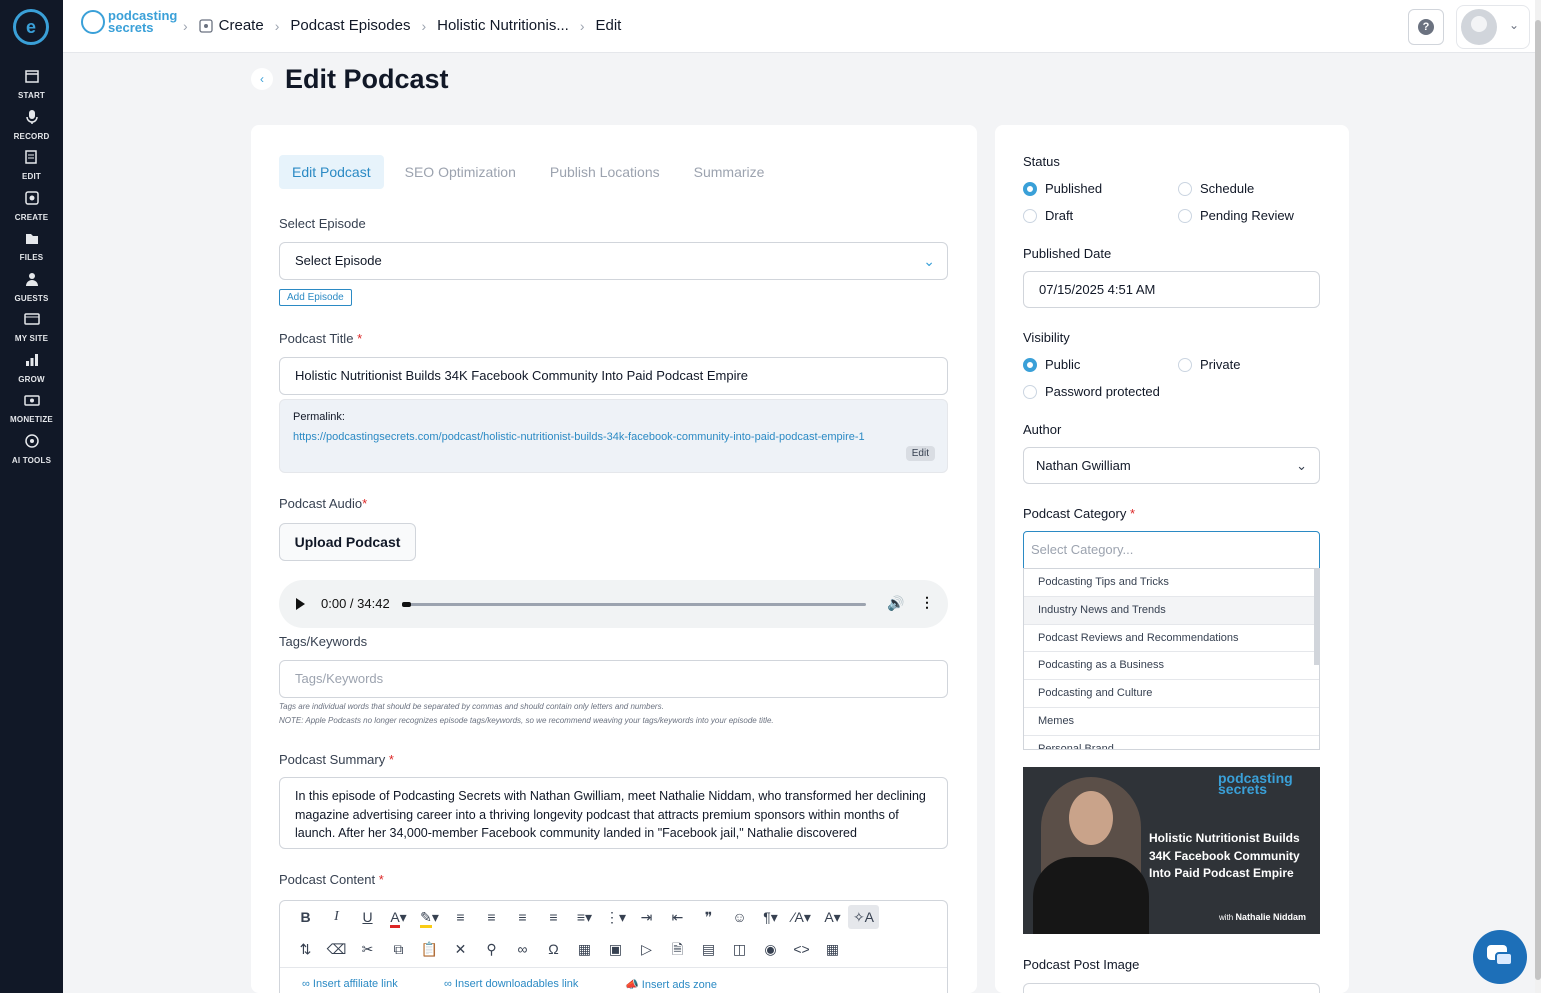 The image size is (1541, 993). Describe the element at coordinates (646, 949) in the screenshot. I see `video-icon: ▷` at that location.